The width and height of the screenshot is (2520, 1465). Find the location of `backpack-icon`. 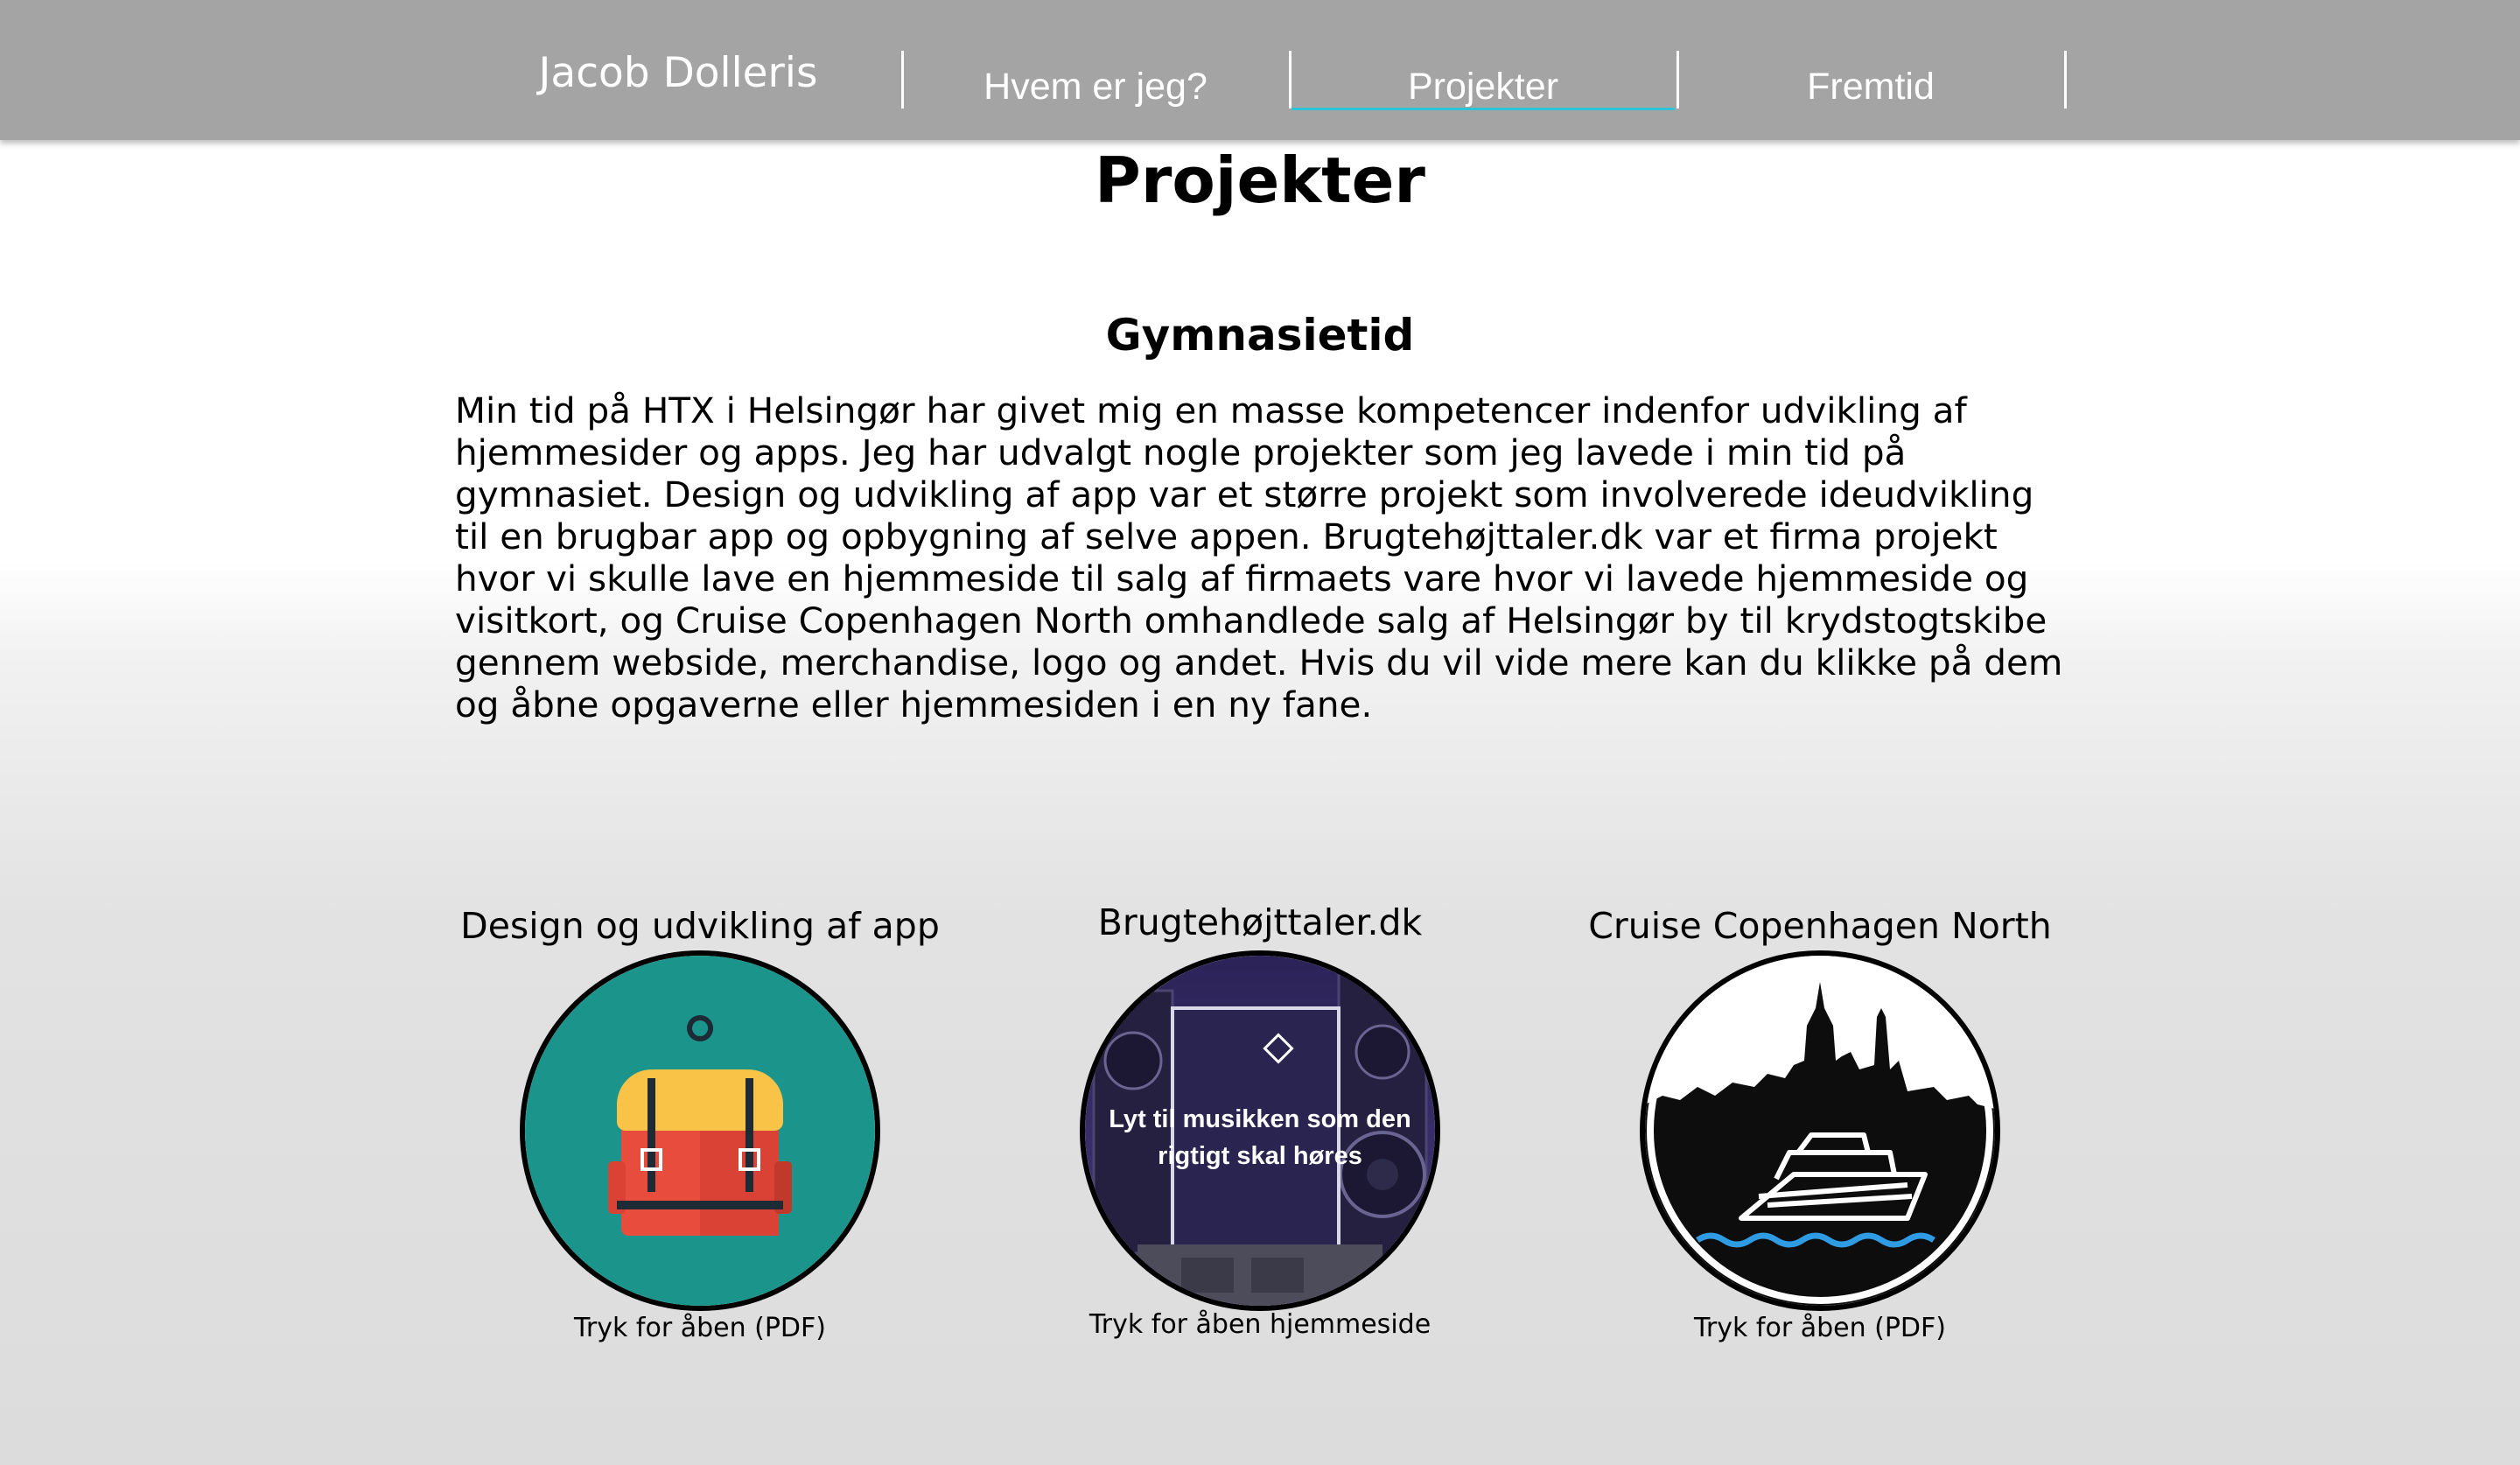

backpack-icon is located at coordinates (700, 1130).